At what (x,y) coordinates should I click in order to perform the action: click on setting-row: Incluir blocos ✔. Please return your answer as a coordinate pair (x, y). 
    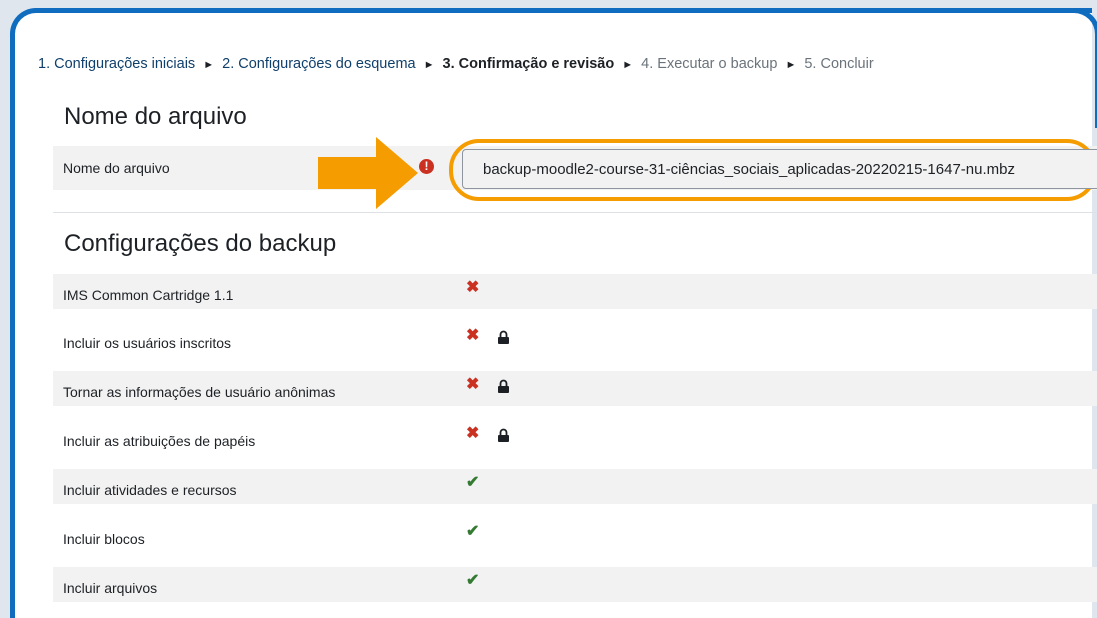
    Looking at the image, I should click on (575, 535).